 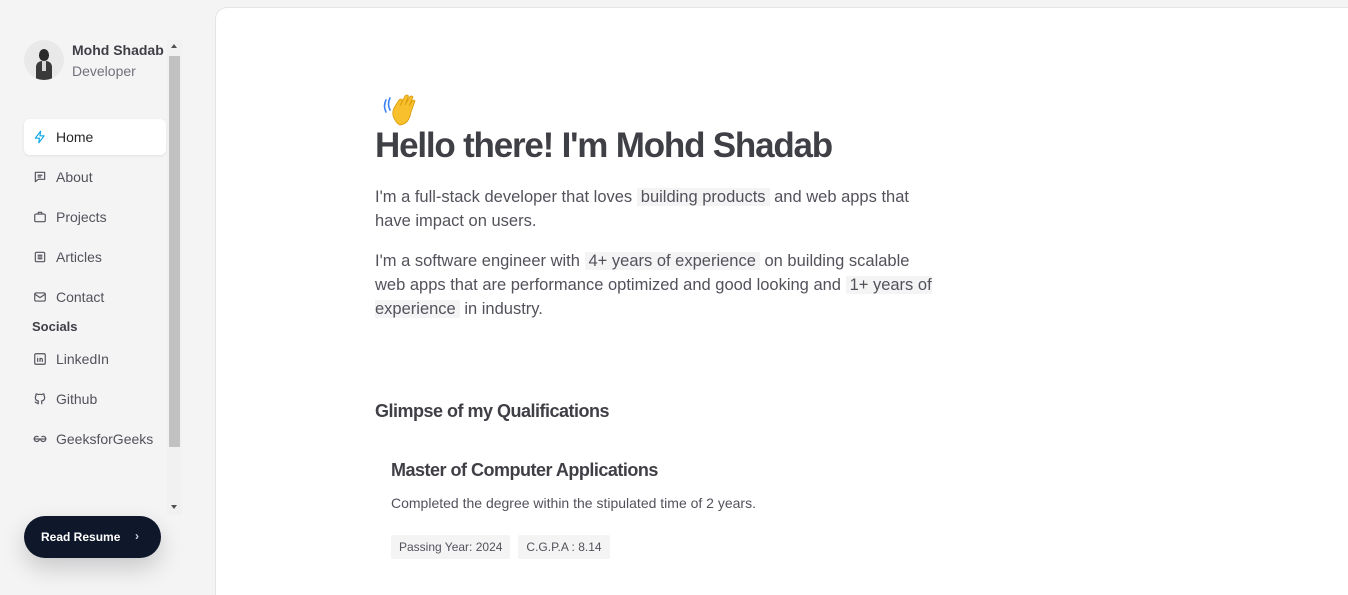 What do you see at coordinates (501, 309) in the screenshot?
I see `experience-text: in industry.` at bounding box center [501, 309].